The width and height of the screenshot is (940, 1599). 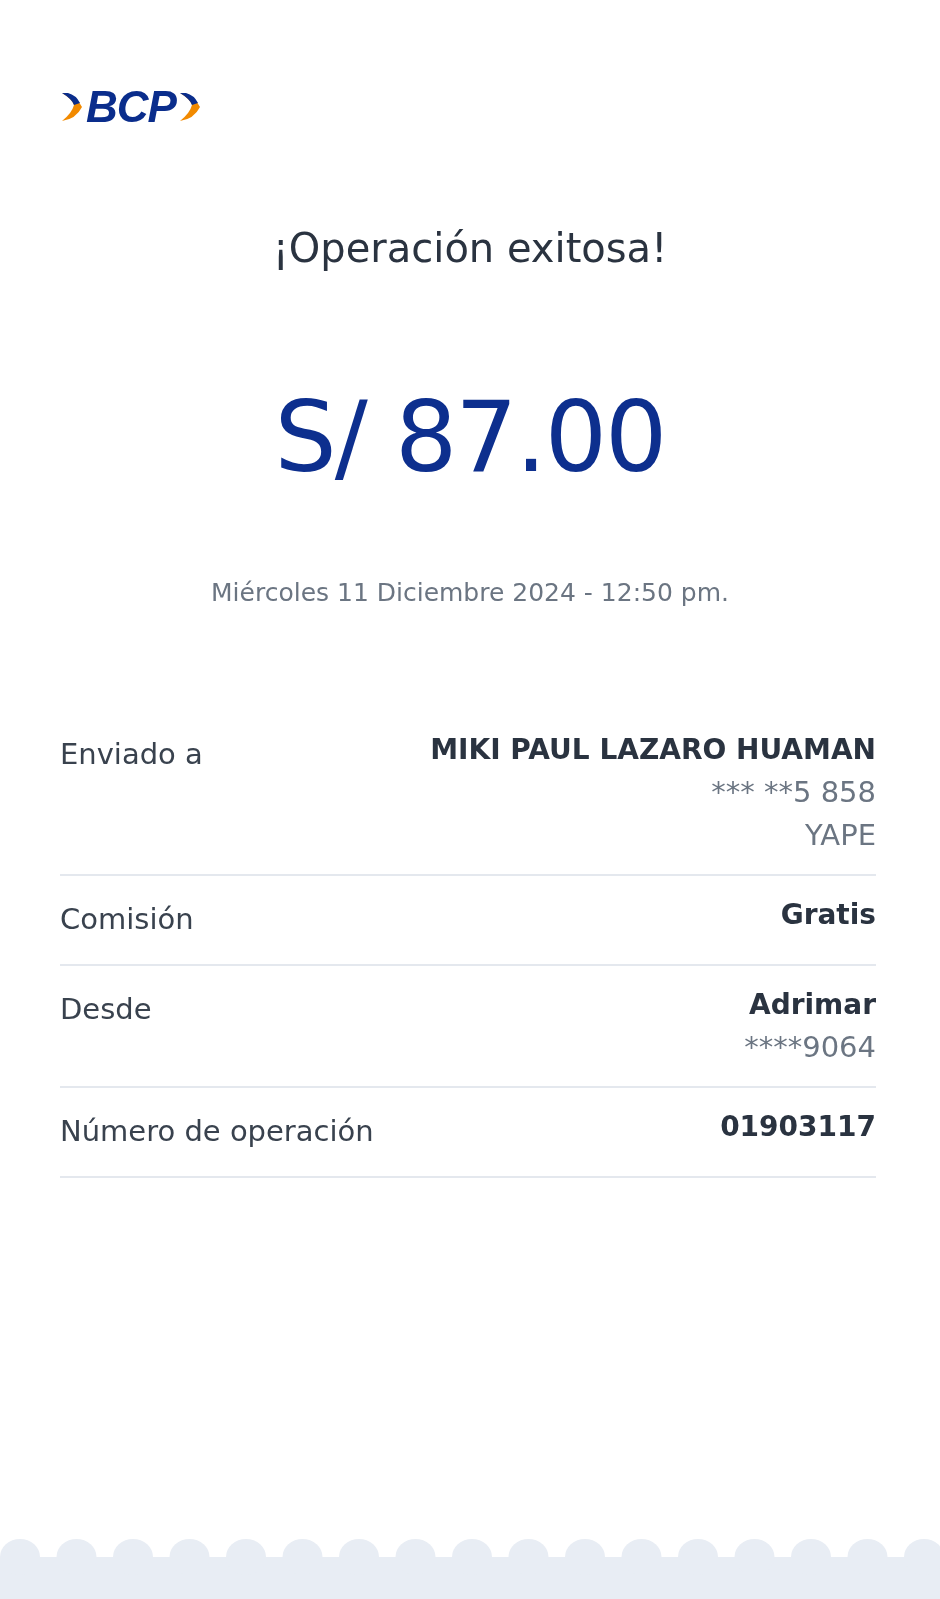 What do you see at coordinates (217, 1132) in the screenshot?
I see `detail-label: Número de operación` at bounding box center [217, 1132].